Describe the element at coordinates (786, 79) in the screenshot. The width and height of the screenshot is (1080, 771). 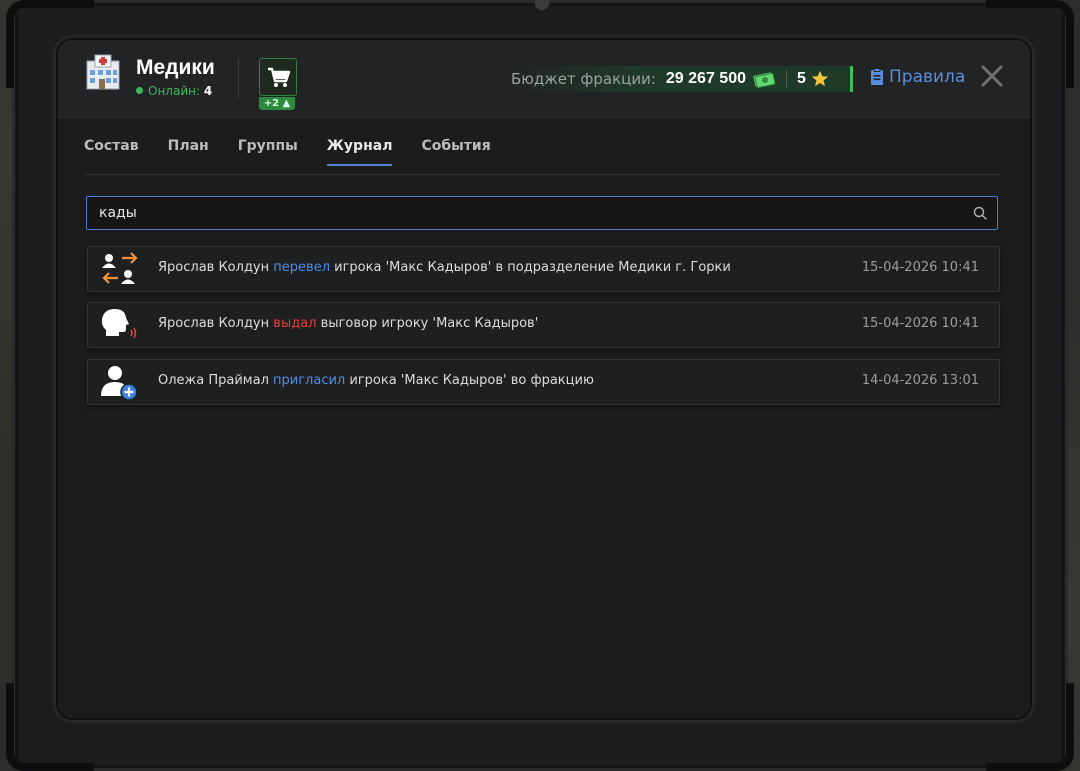
I see `budget-separator` at that location.